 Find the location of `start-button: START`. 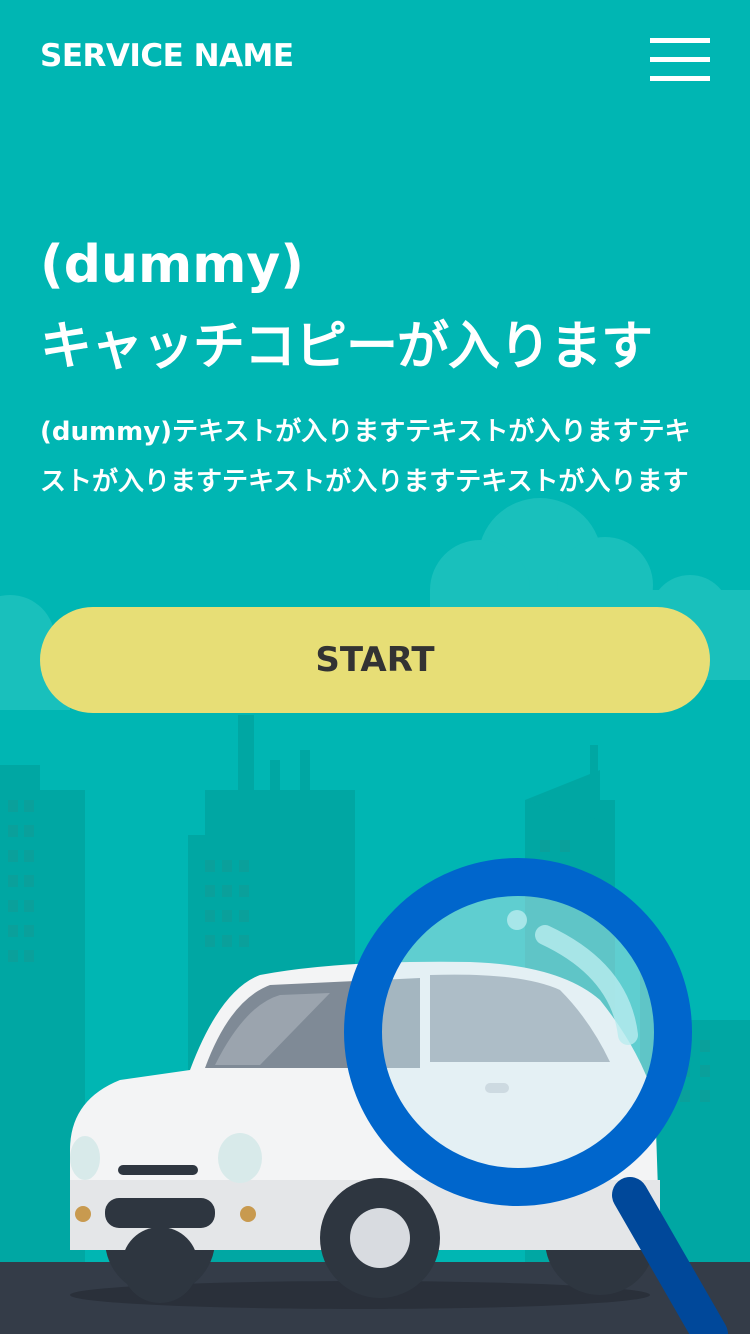

start-button: START is located at coordinates (375, 660).